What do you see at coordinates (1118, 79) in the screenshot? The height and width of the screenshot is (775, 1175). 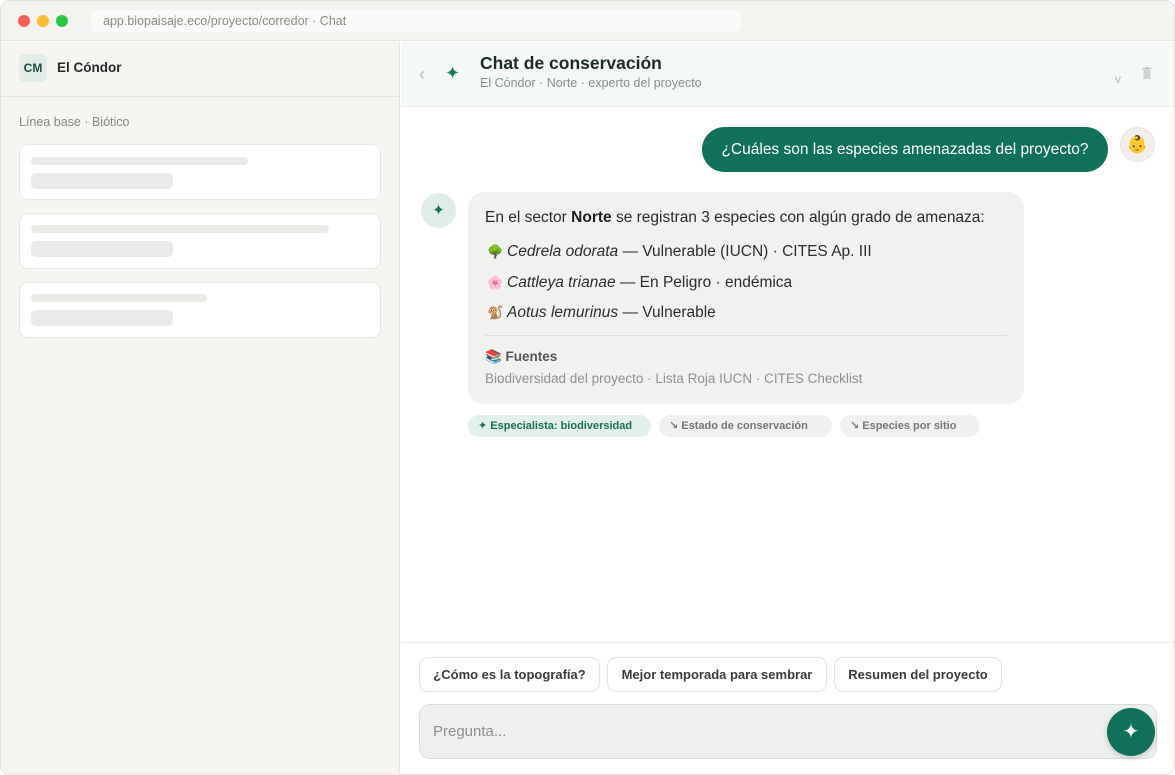 I see `chevron-down-icon: v` at bounding box center [1118, 79].